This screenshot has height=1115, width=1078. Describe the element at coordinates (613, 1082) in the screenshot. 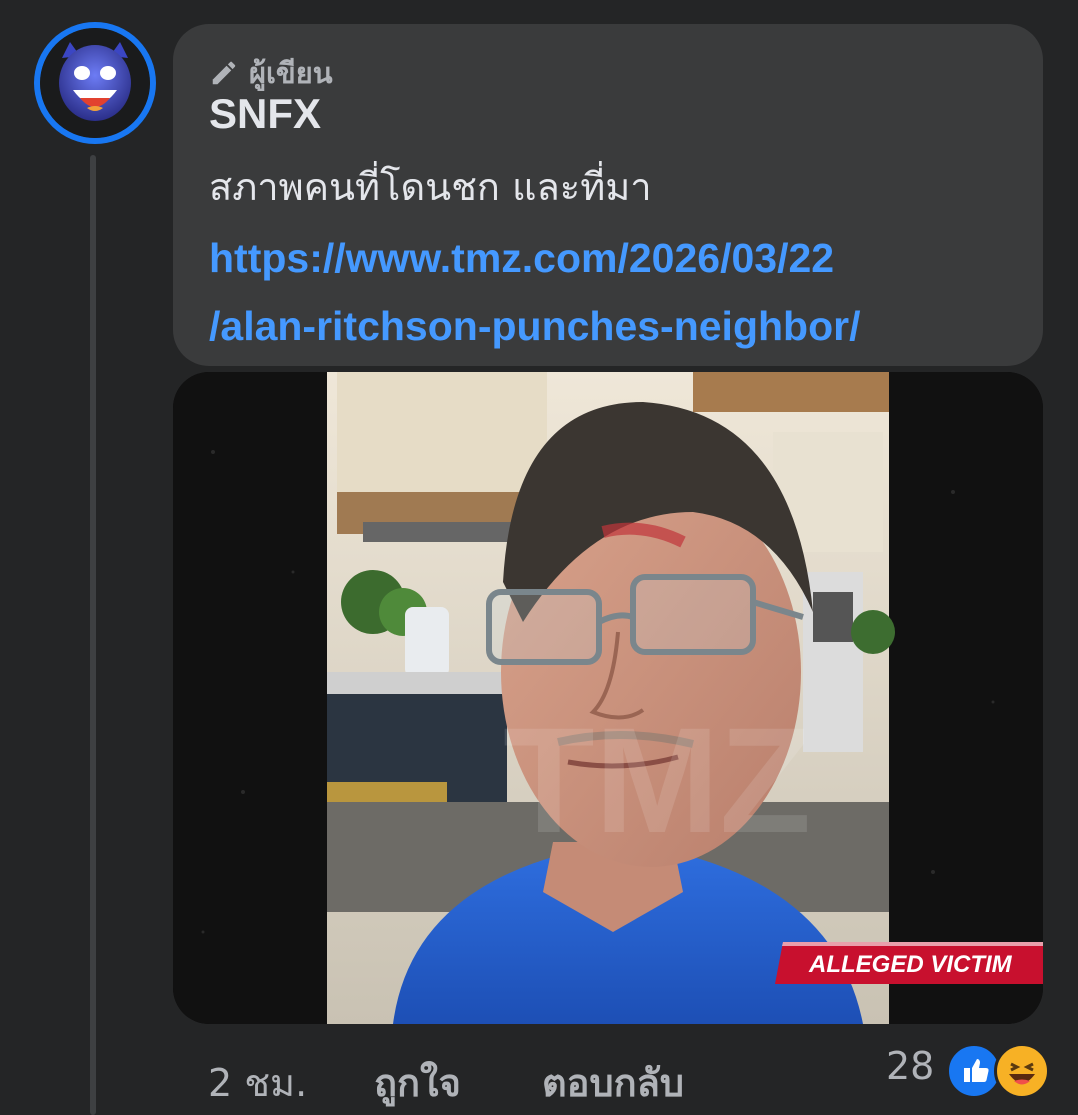

I see `reply-button: ตอบกลับ` at that location.